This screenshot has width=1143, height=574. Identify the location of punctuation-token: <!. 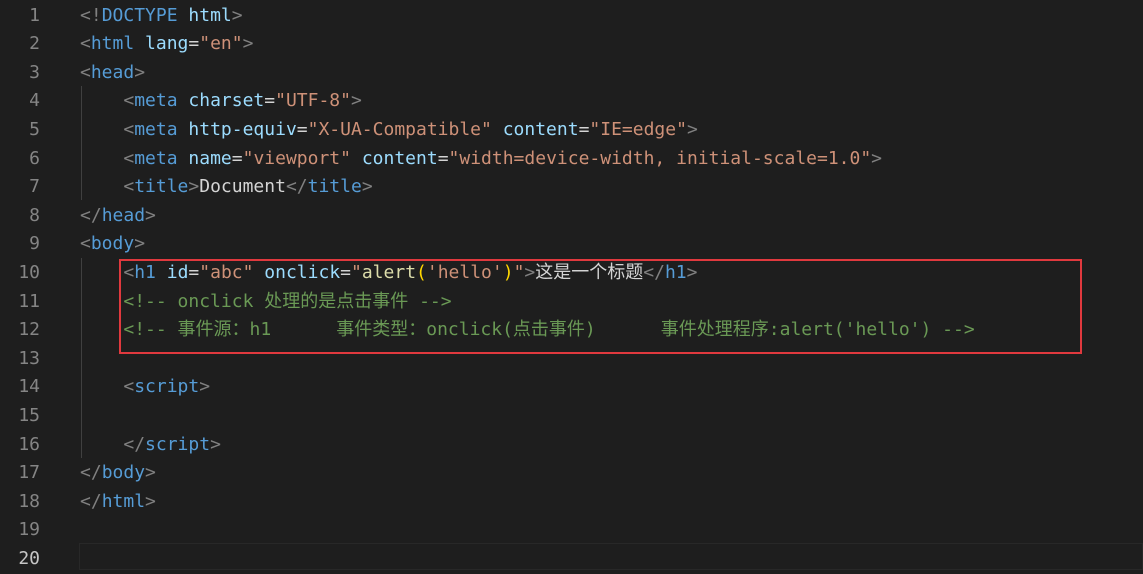
(91, 15).